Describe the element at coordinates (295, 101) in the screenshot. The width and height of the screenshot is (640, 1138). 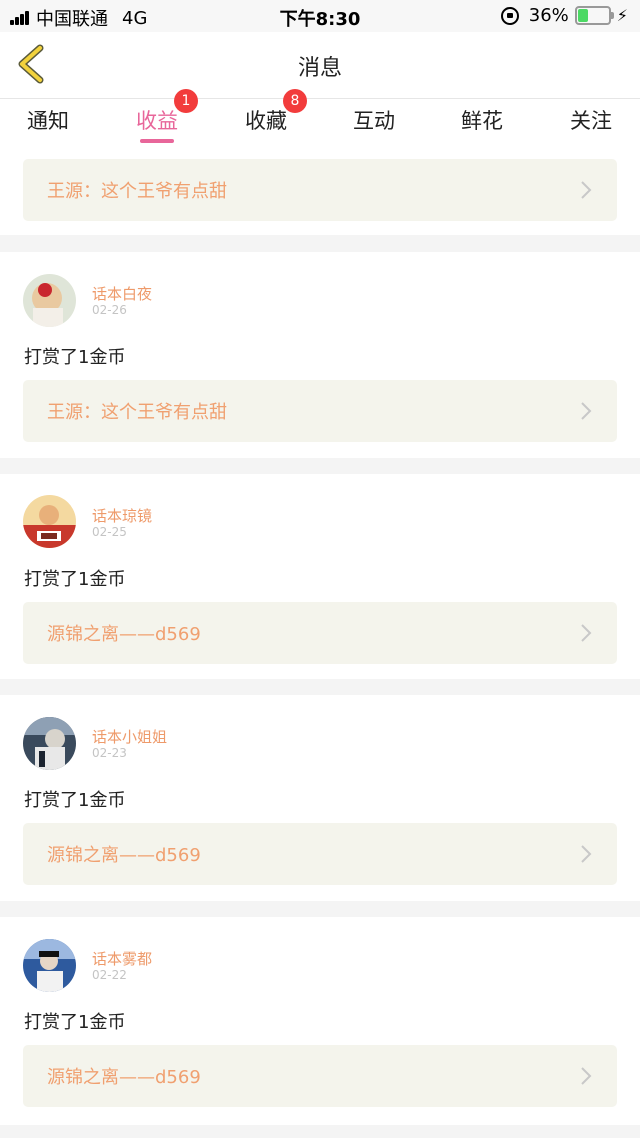
I see `tab-badge: 8` at that location.